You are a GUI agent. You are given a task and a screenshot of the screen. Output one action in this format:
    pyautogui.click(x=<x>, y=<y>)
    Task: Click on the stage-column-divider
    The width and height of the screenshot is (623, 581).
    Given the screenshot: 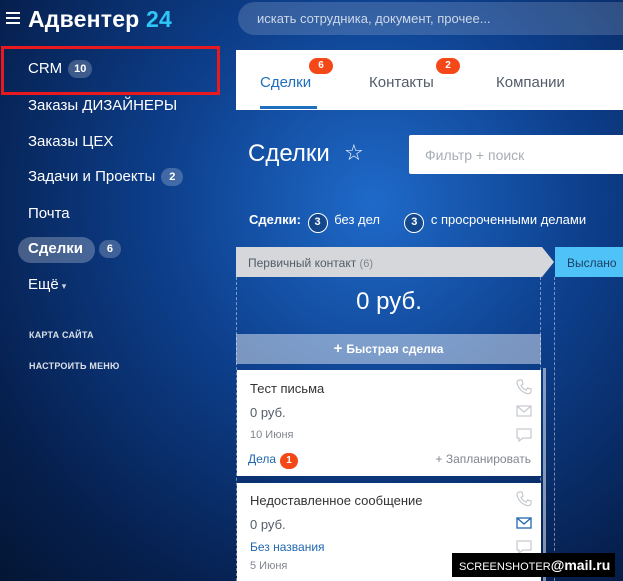 What is the action you would take?
    pyautogui.click(x=554, y=429)
    